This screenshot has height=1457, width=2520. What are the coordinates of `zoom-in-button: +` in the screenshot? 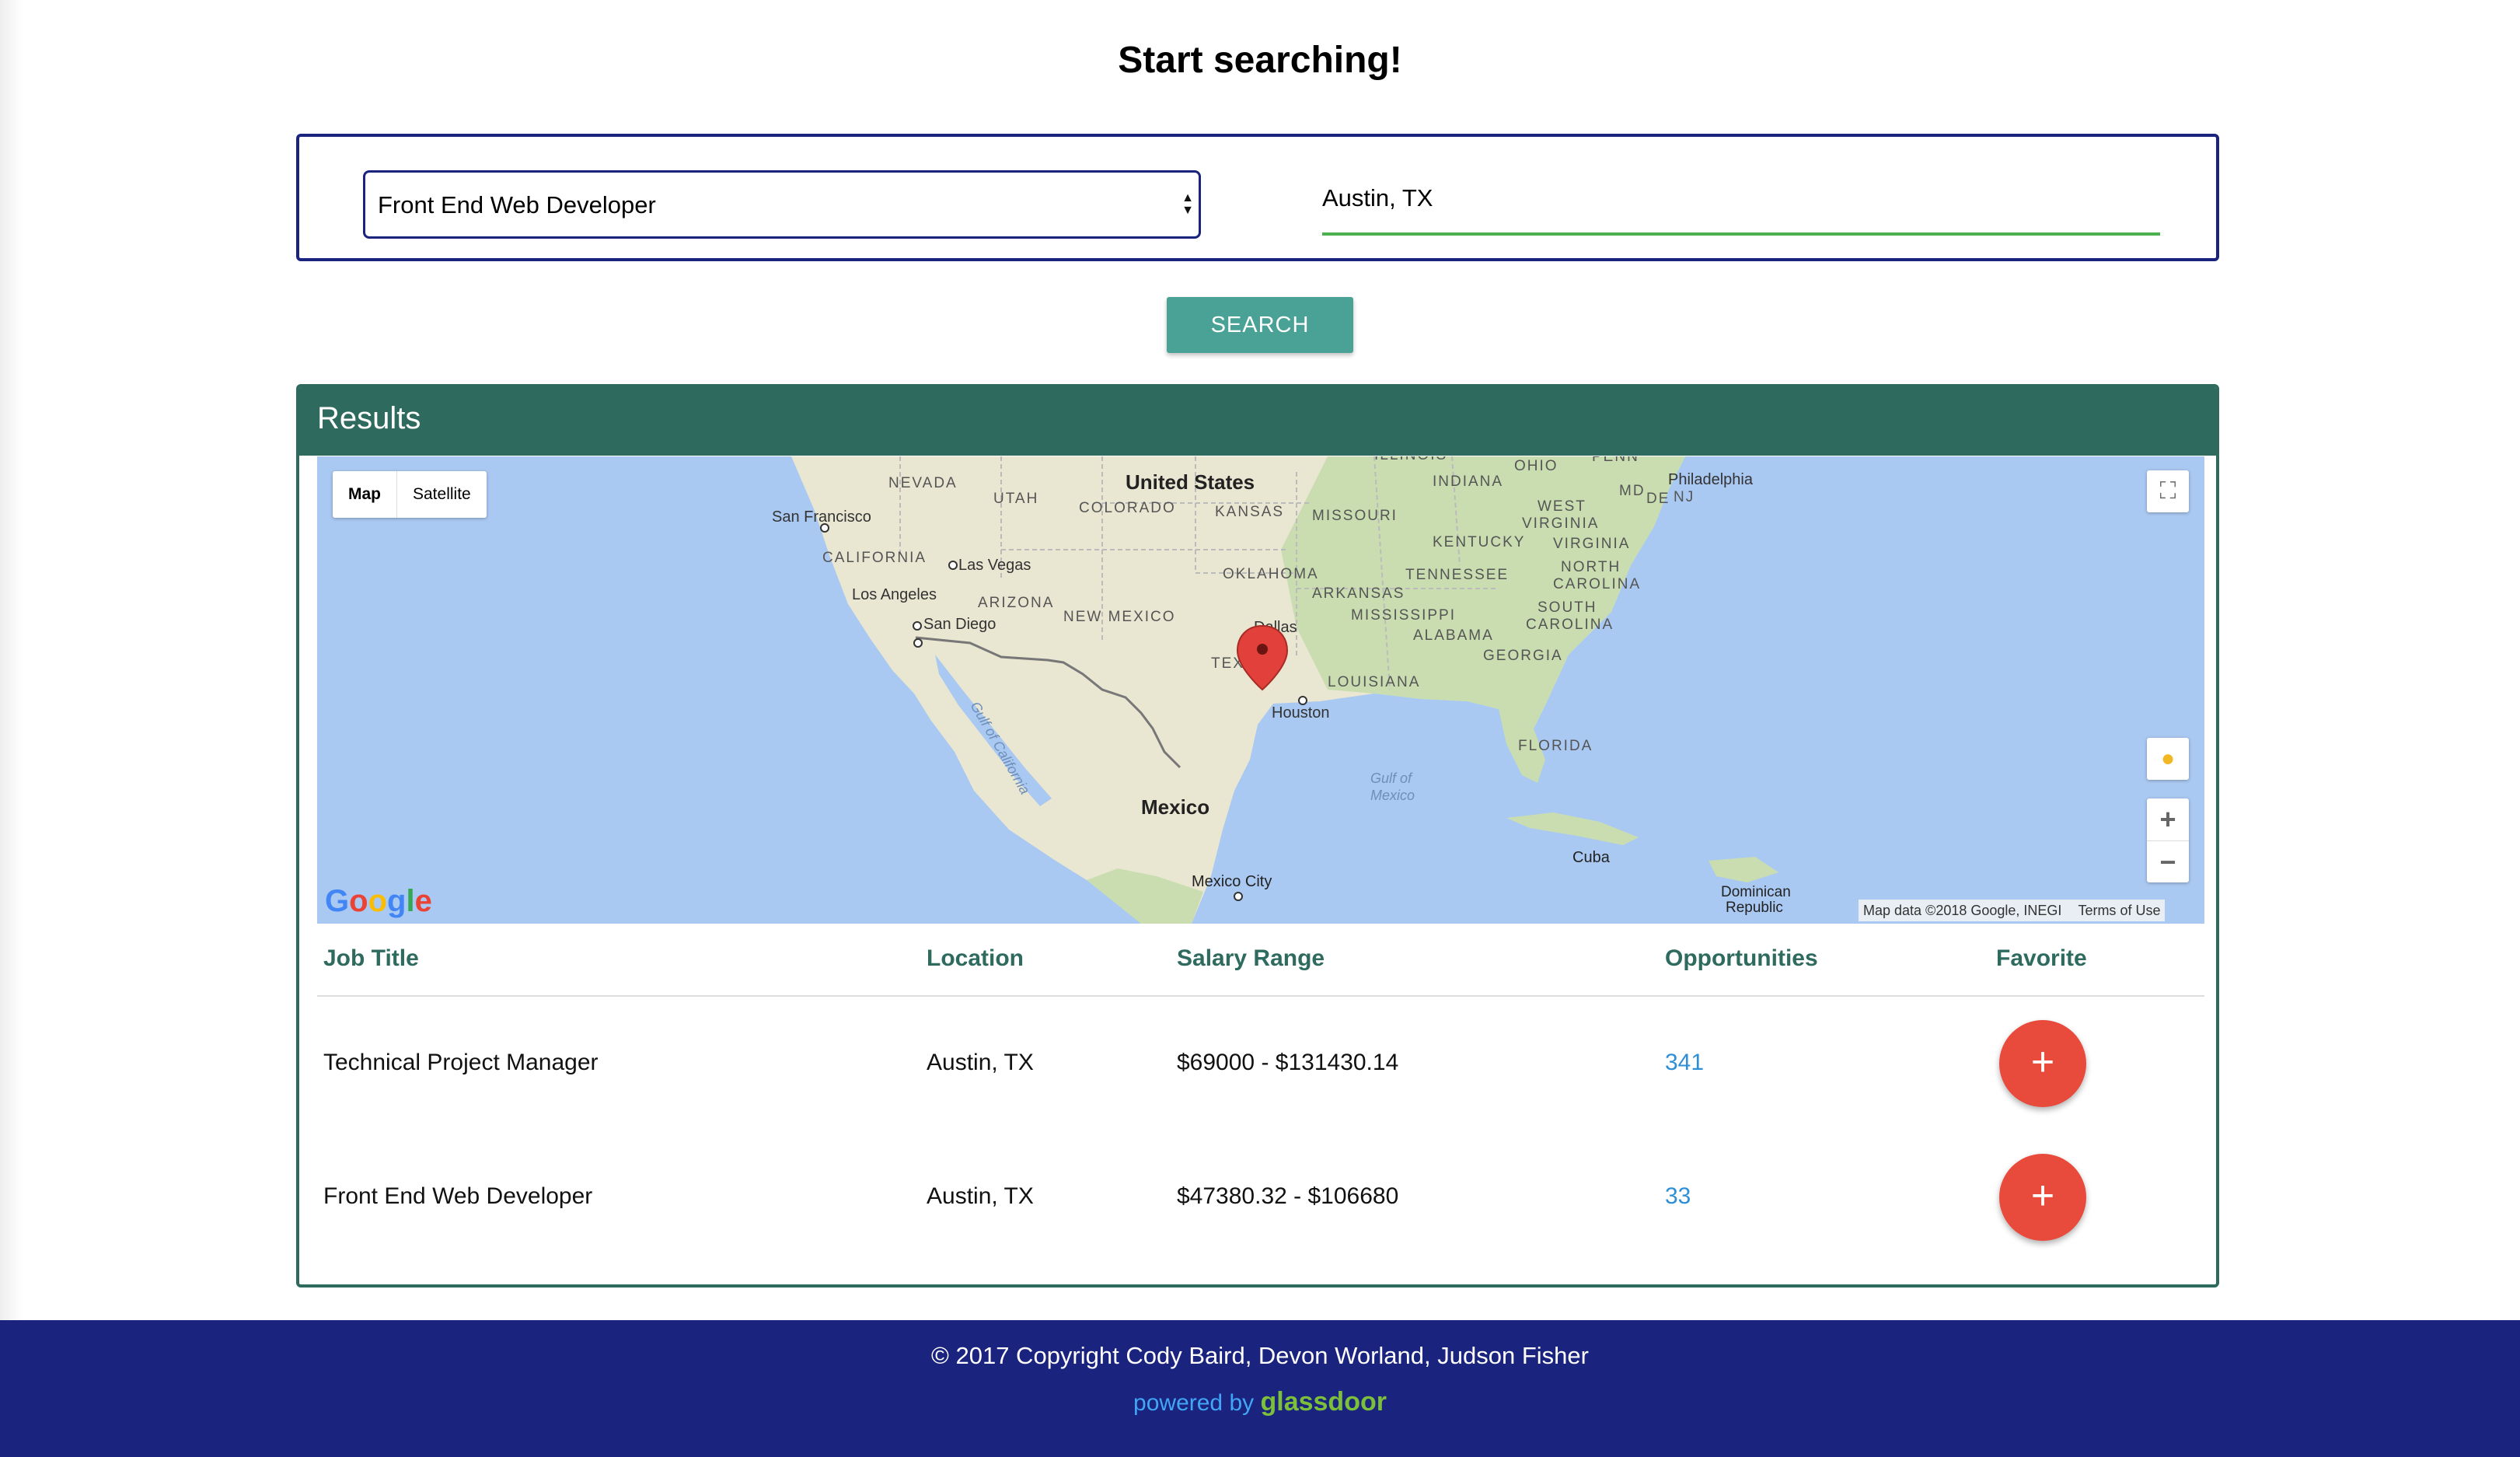 It's located at (2168, 819).